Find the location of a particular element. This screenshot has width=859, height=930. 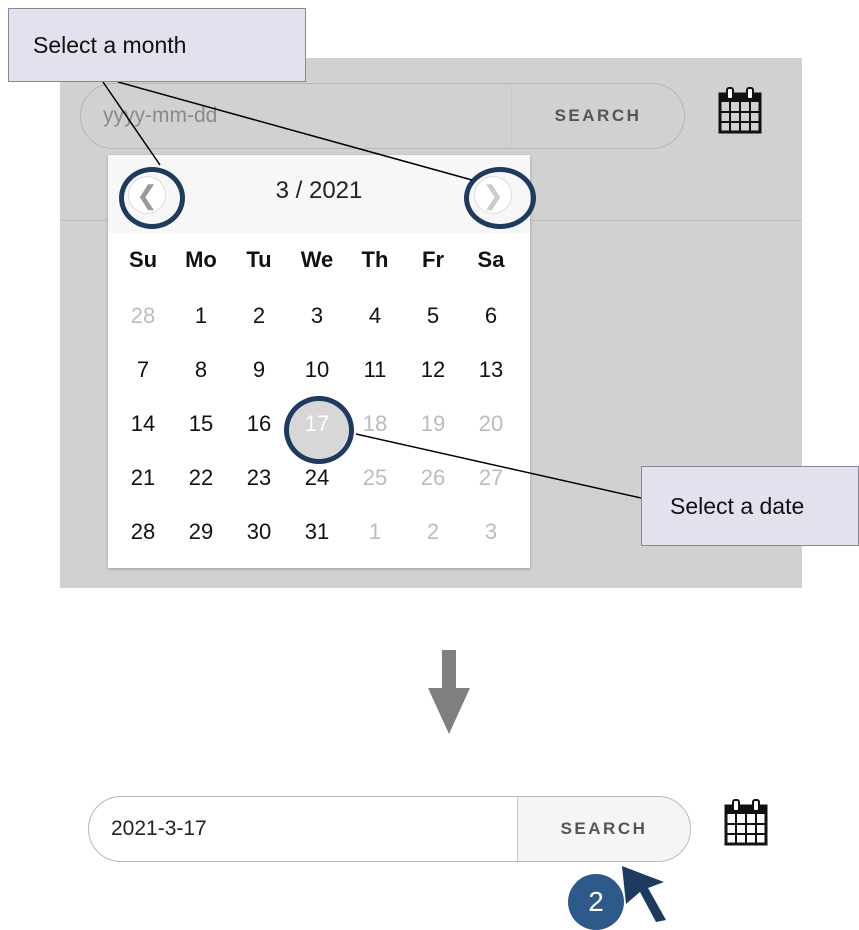

calendar-day: 29 is located at coordinates (201, 546).